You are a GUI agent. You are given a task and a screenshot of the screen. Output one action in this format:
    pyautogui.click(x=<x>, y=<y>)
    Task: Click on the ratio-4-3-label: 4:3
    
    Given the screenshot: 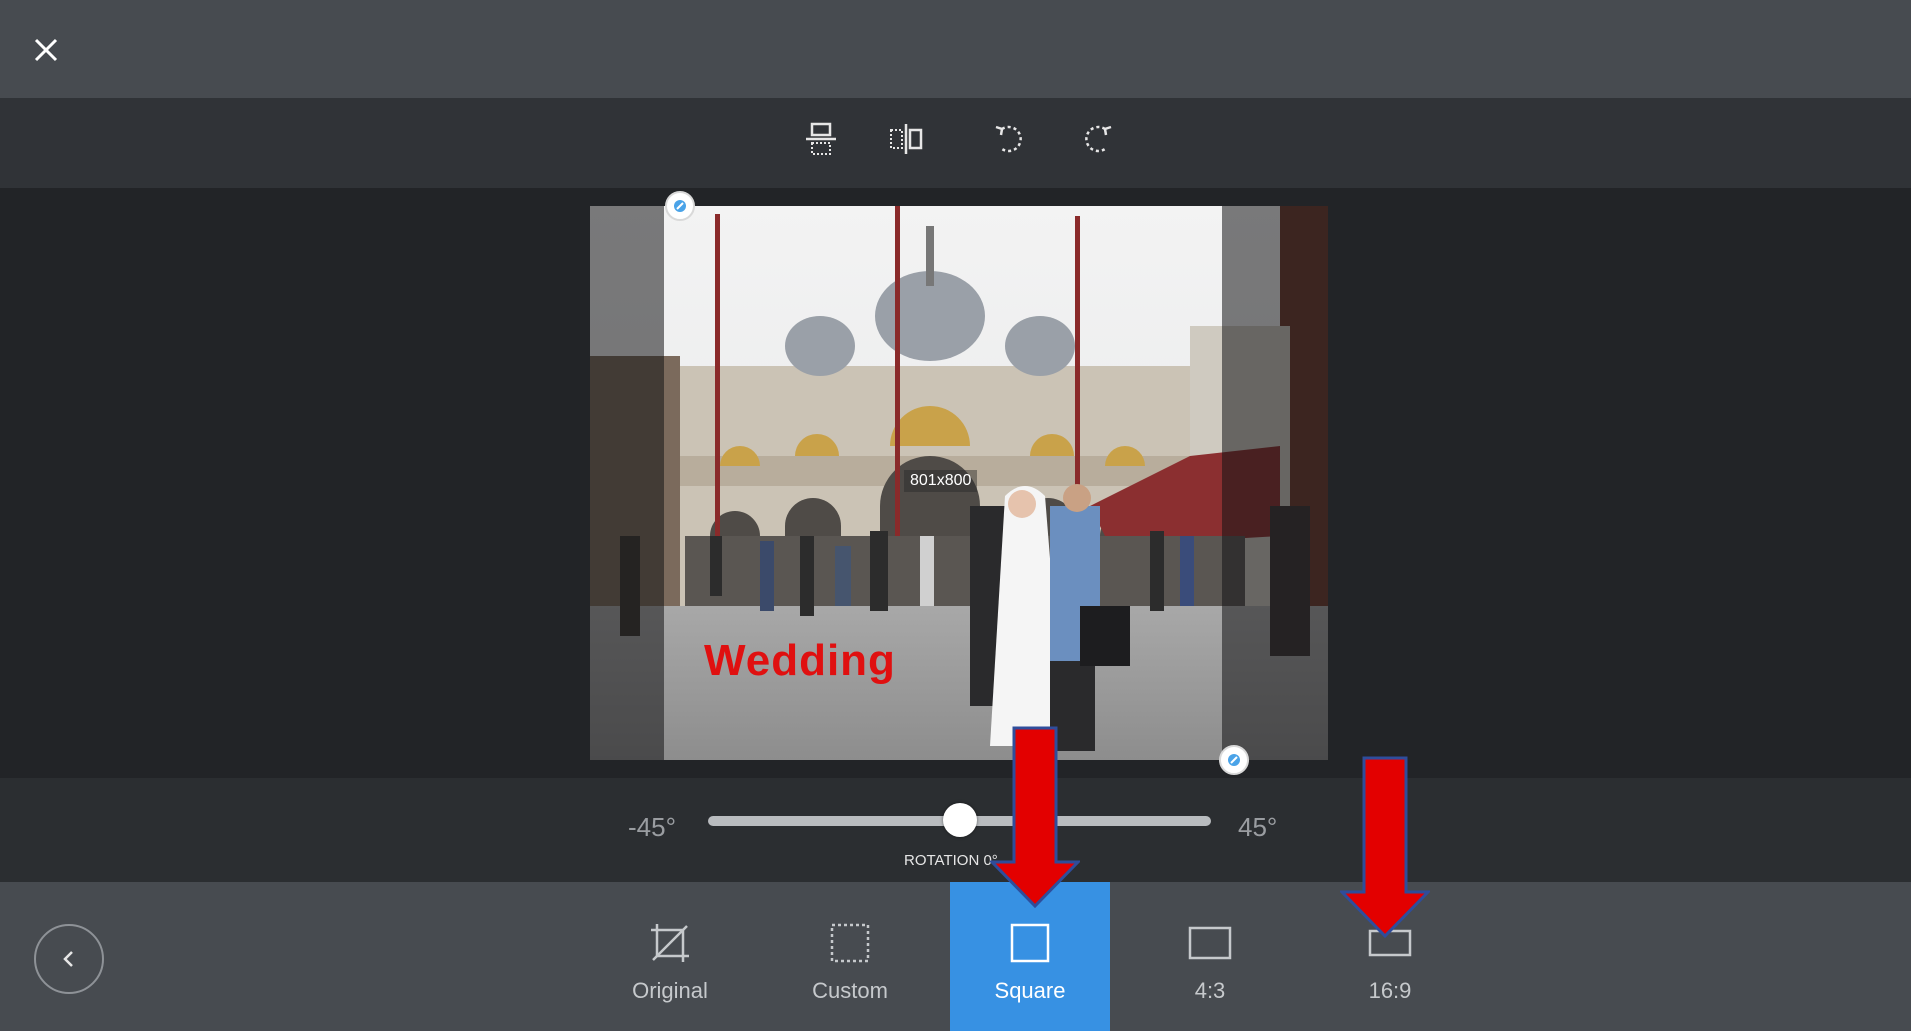 What is the action you would take?
    pyautogui.click(x=1210, y=990)
    